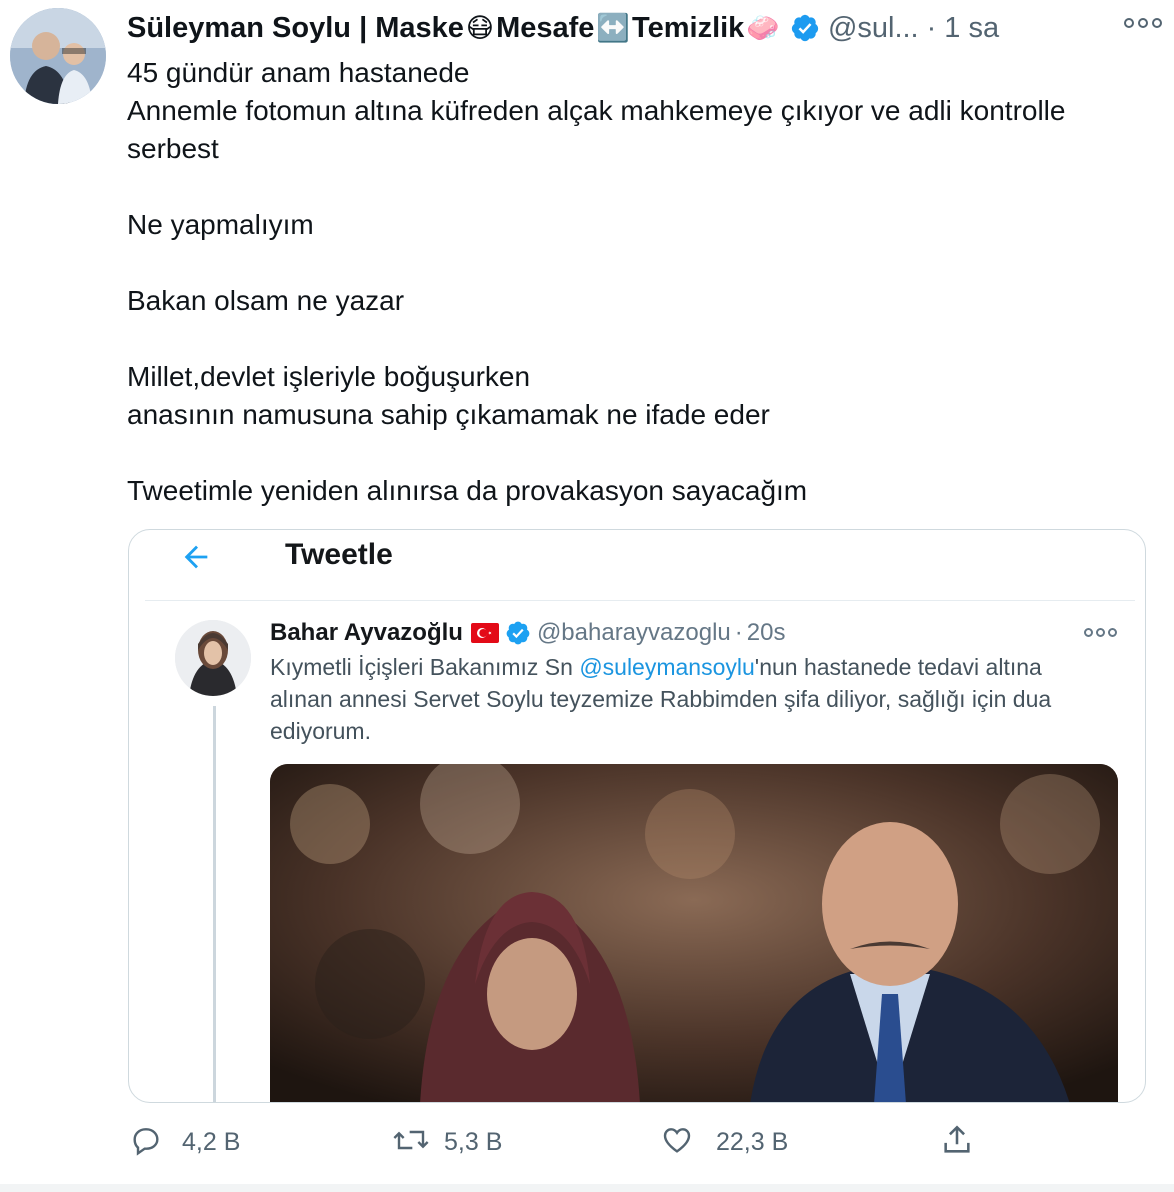 The height and width of the screenshot is (1192, 1174). I want to click on author-avatar, so click(58, 56).